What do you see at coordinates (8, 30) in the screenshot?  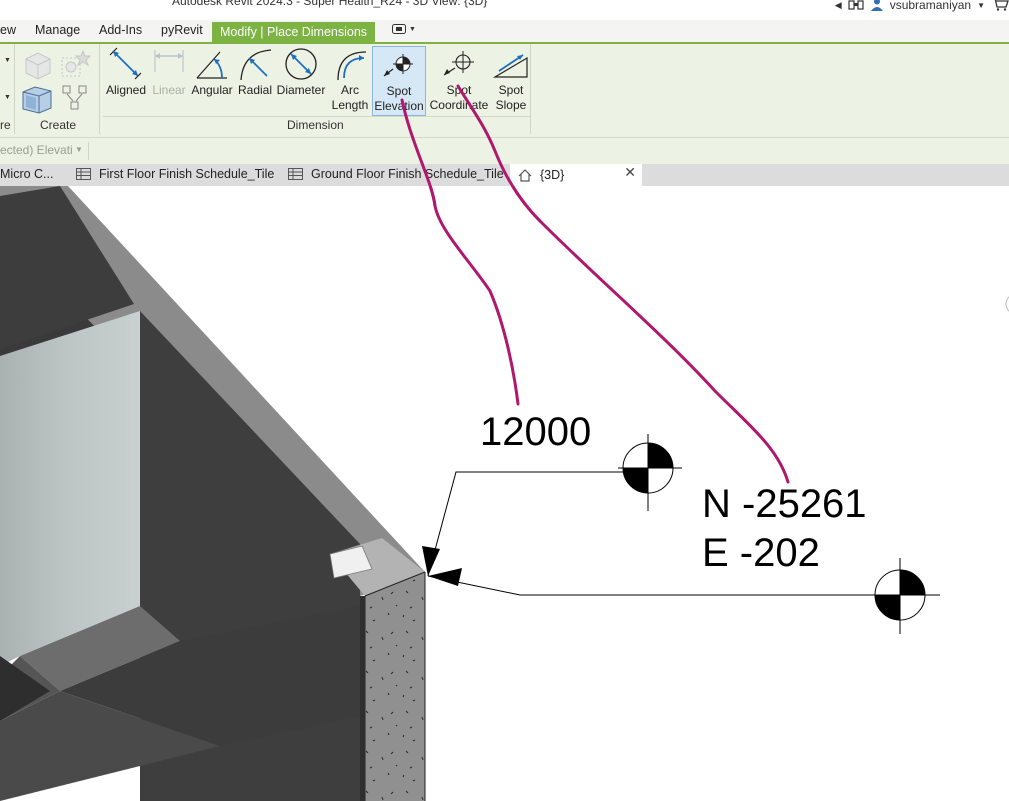 I see `tab-view: ew` at bounding box center [8, 30].